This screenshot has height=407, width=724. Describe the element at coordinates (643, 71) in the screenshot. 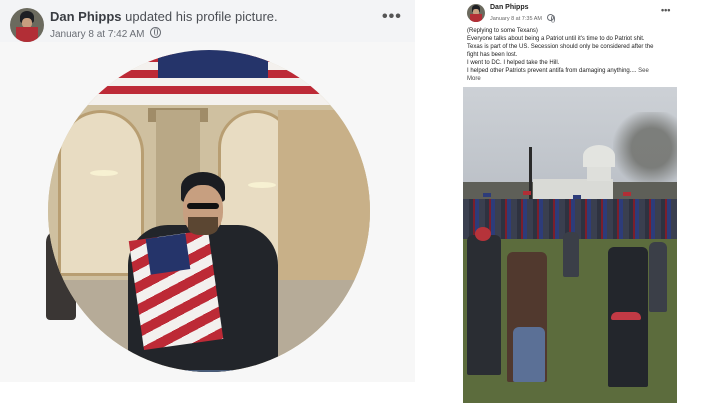

I see `see-more-link: See` at that location.